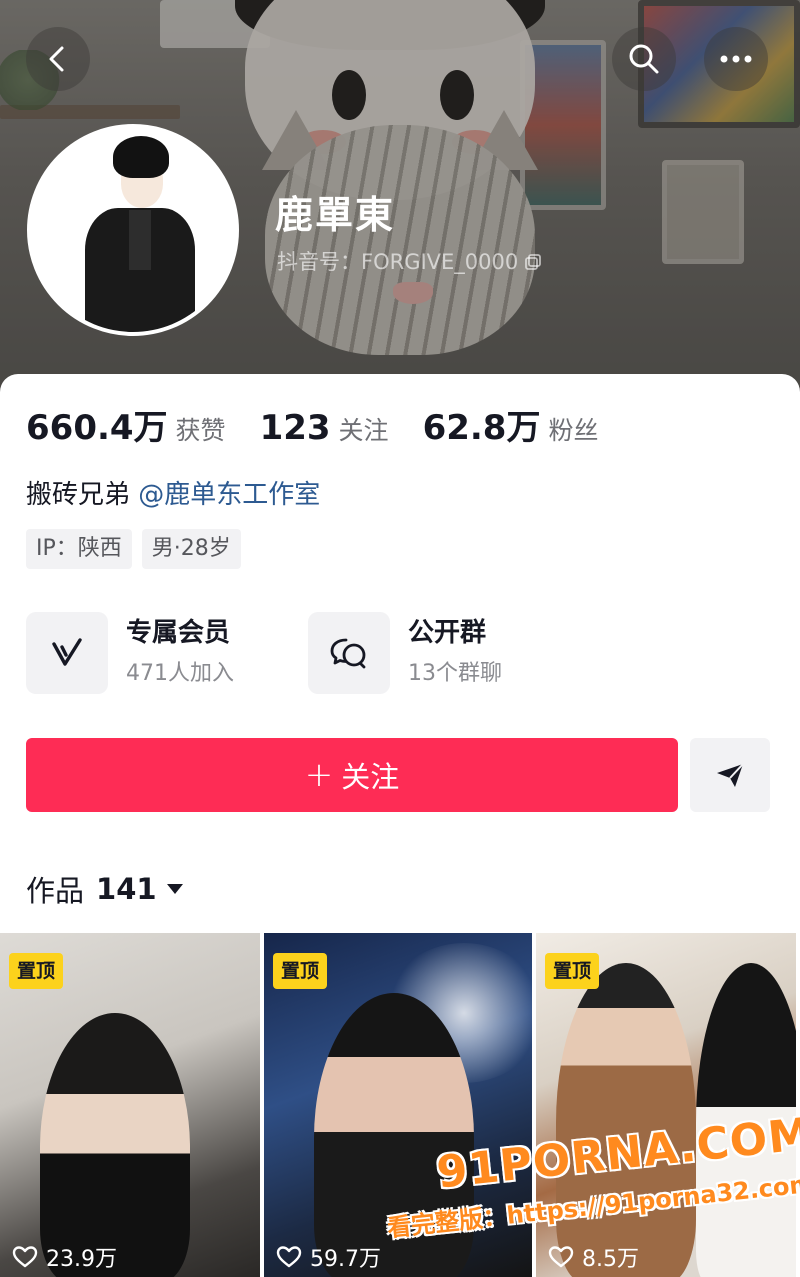 The width and height of the screenshot is (800, 1277). I want to click on tag-ip-location: IP：陕西, so click(79, 549).